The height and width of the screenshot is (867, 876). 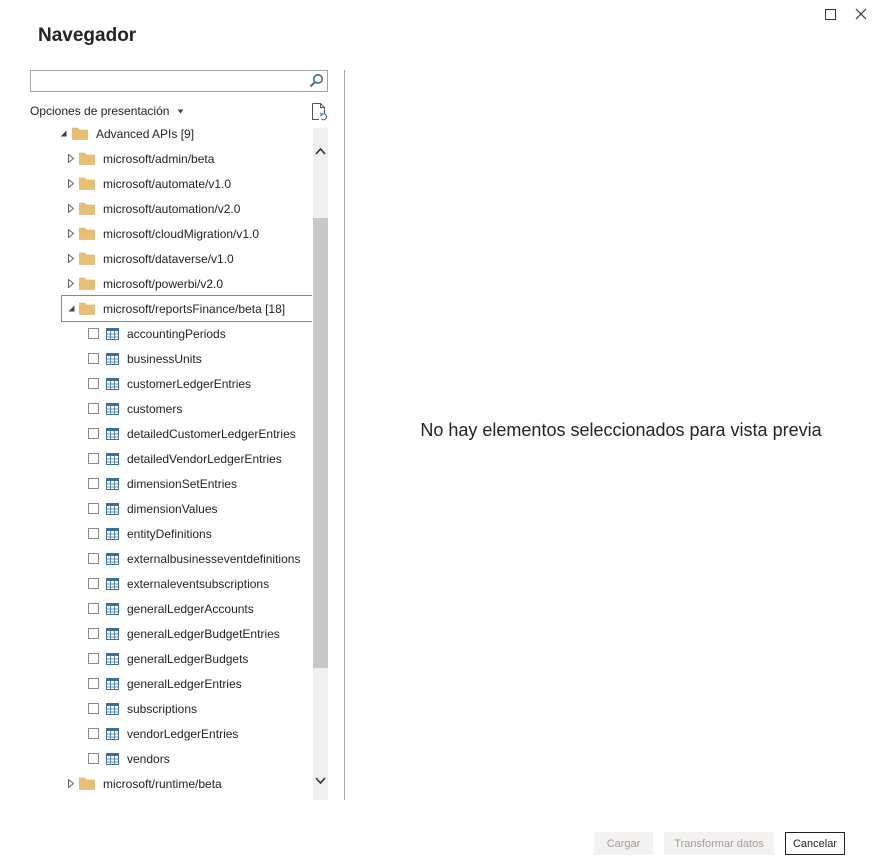 I want to click on tree-node-table: entityDefinitions, so click(x=150, y=533).